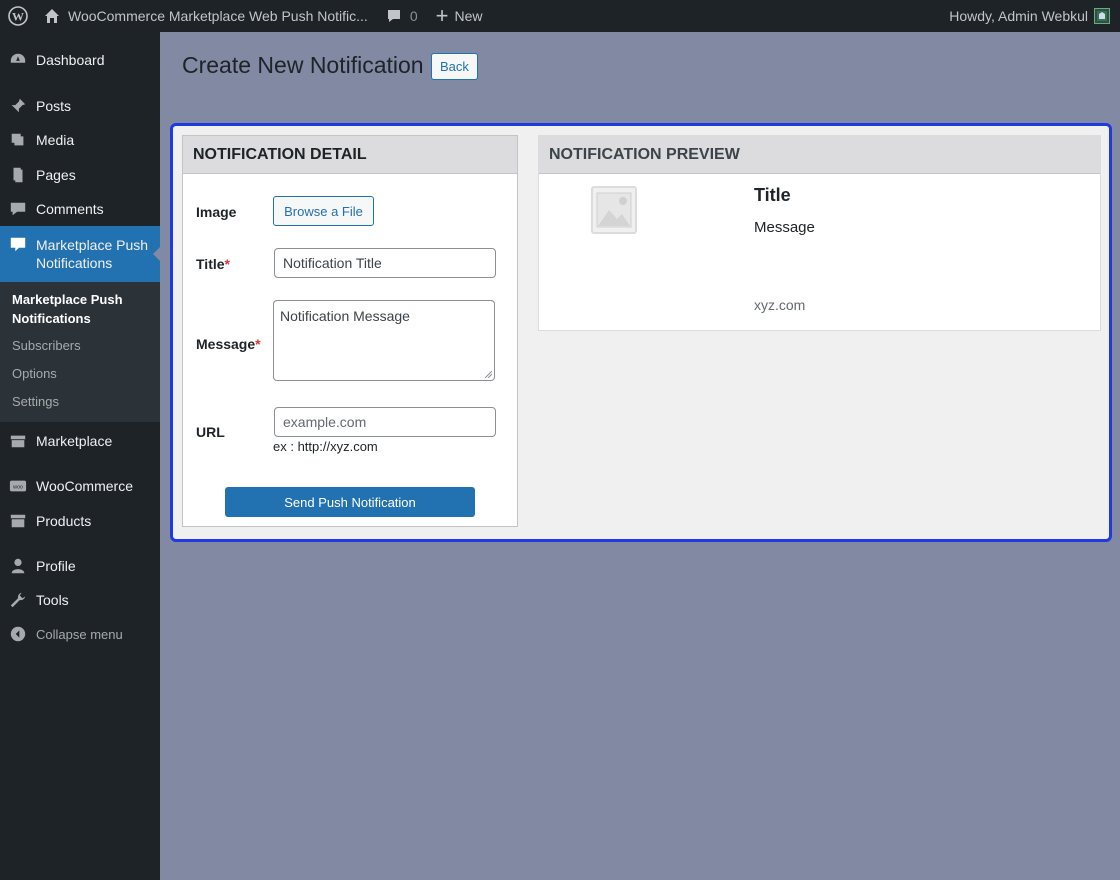 The height and width of the screenshot is (880, 1120). I want to click on sidebar-item-comments: Comments, so click(80, 209).